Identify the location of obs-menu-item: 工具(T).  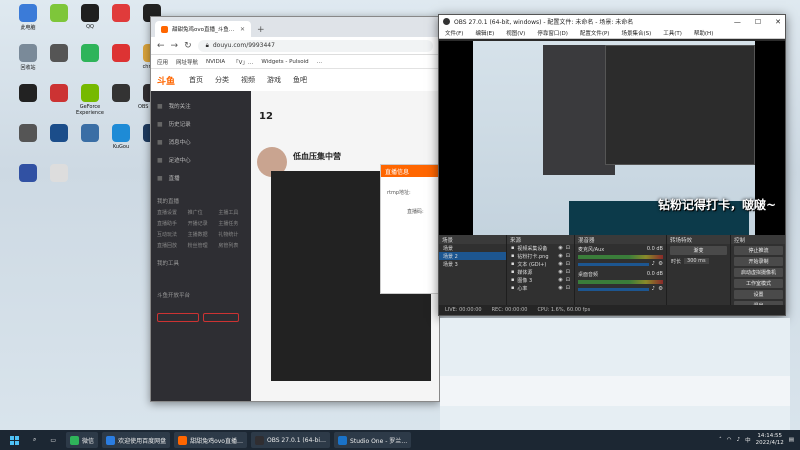
(672, 33).